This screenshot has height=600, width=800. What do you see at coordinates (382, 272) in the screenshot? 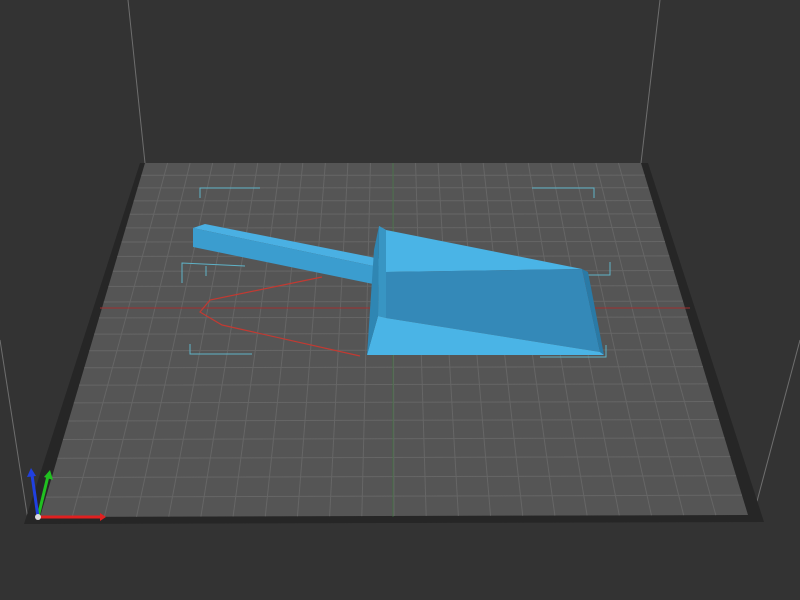
I see `scoop-left-wall` at bounding box center [382, 272].